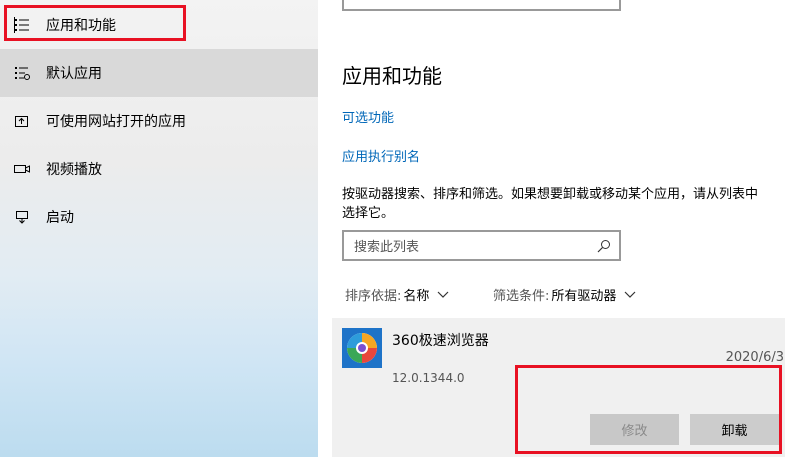 The image size is (785, 457). What do you see at coordinates (60, 218) in the screenshot?
I see `sidebar-item-label: 启动` at bounding box center [60, 218].